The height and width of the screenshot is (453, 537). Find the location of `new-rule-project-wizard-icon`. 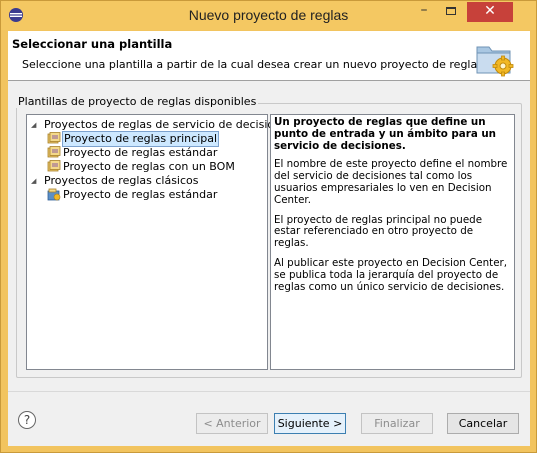

new-rule-project-wizard-icon is located at coordinates (495, 61).